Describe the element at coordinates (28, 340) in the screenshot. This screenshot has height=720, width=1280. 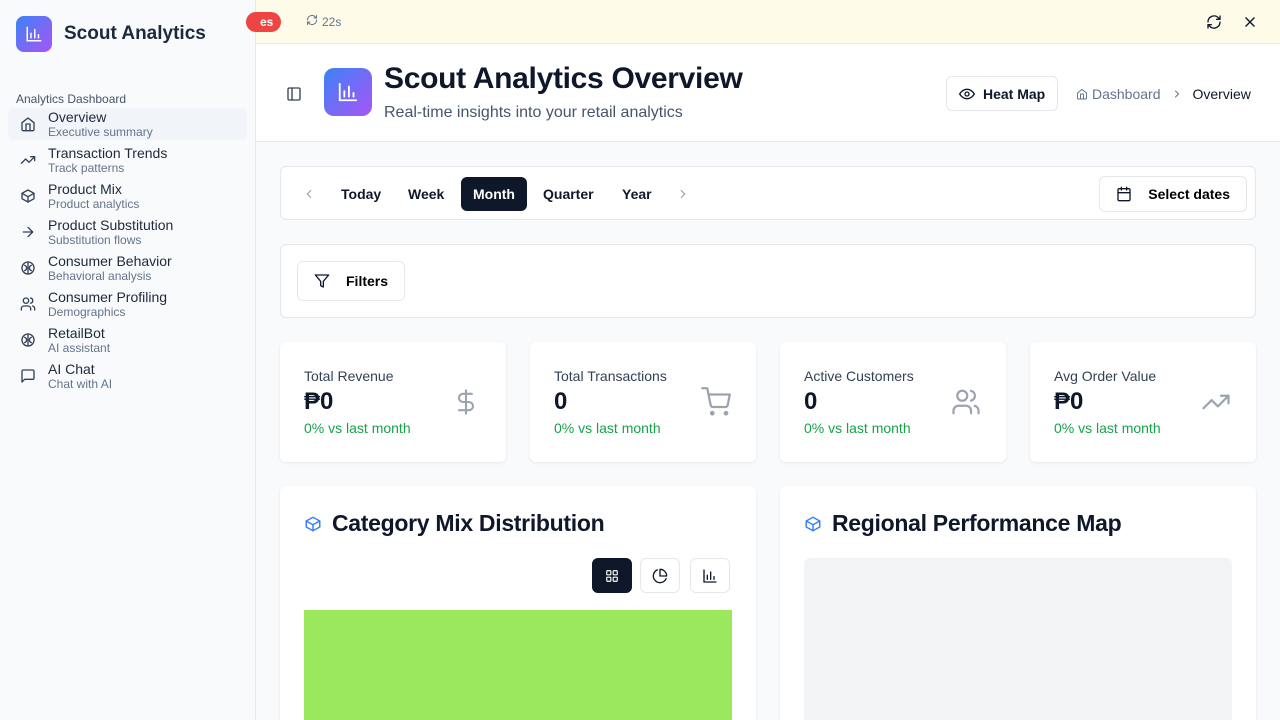
I see `brain-icon` at that location.